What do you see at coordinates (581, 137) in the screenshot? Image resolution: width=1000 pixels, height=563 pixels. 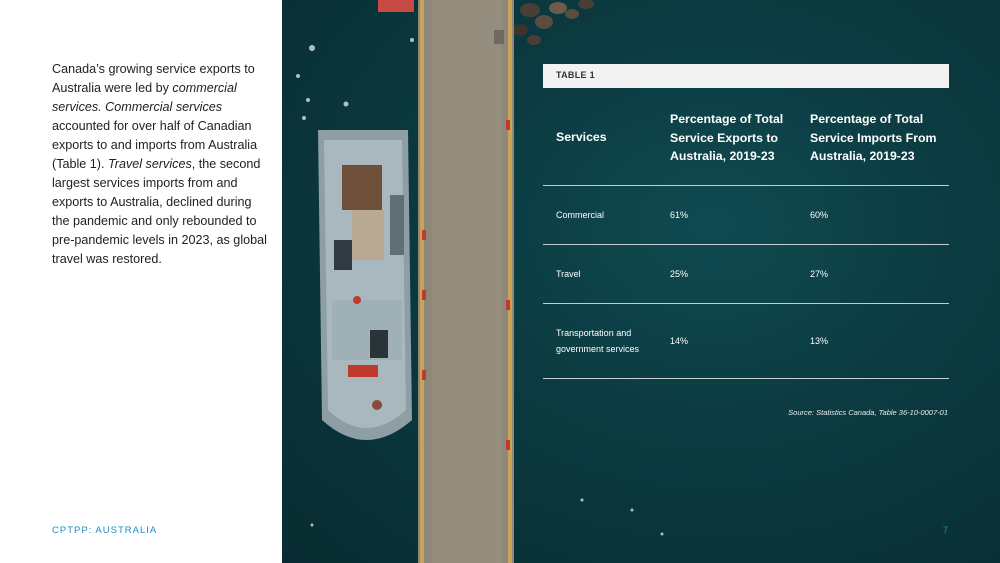 I see `header-services: Services` at bounding box center [581, 137].